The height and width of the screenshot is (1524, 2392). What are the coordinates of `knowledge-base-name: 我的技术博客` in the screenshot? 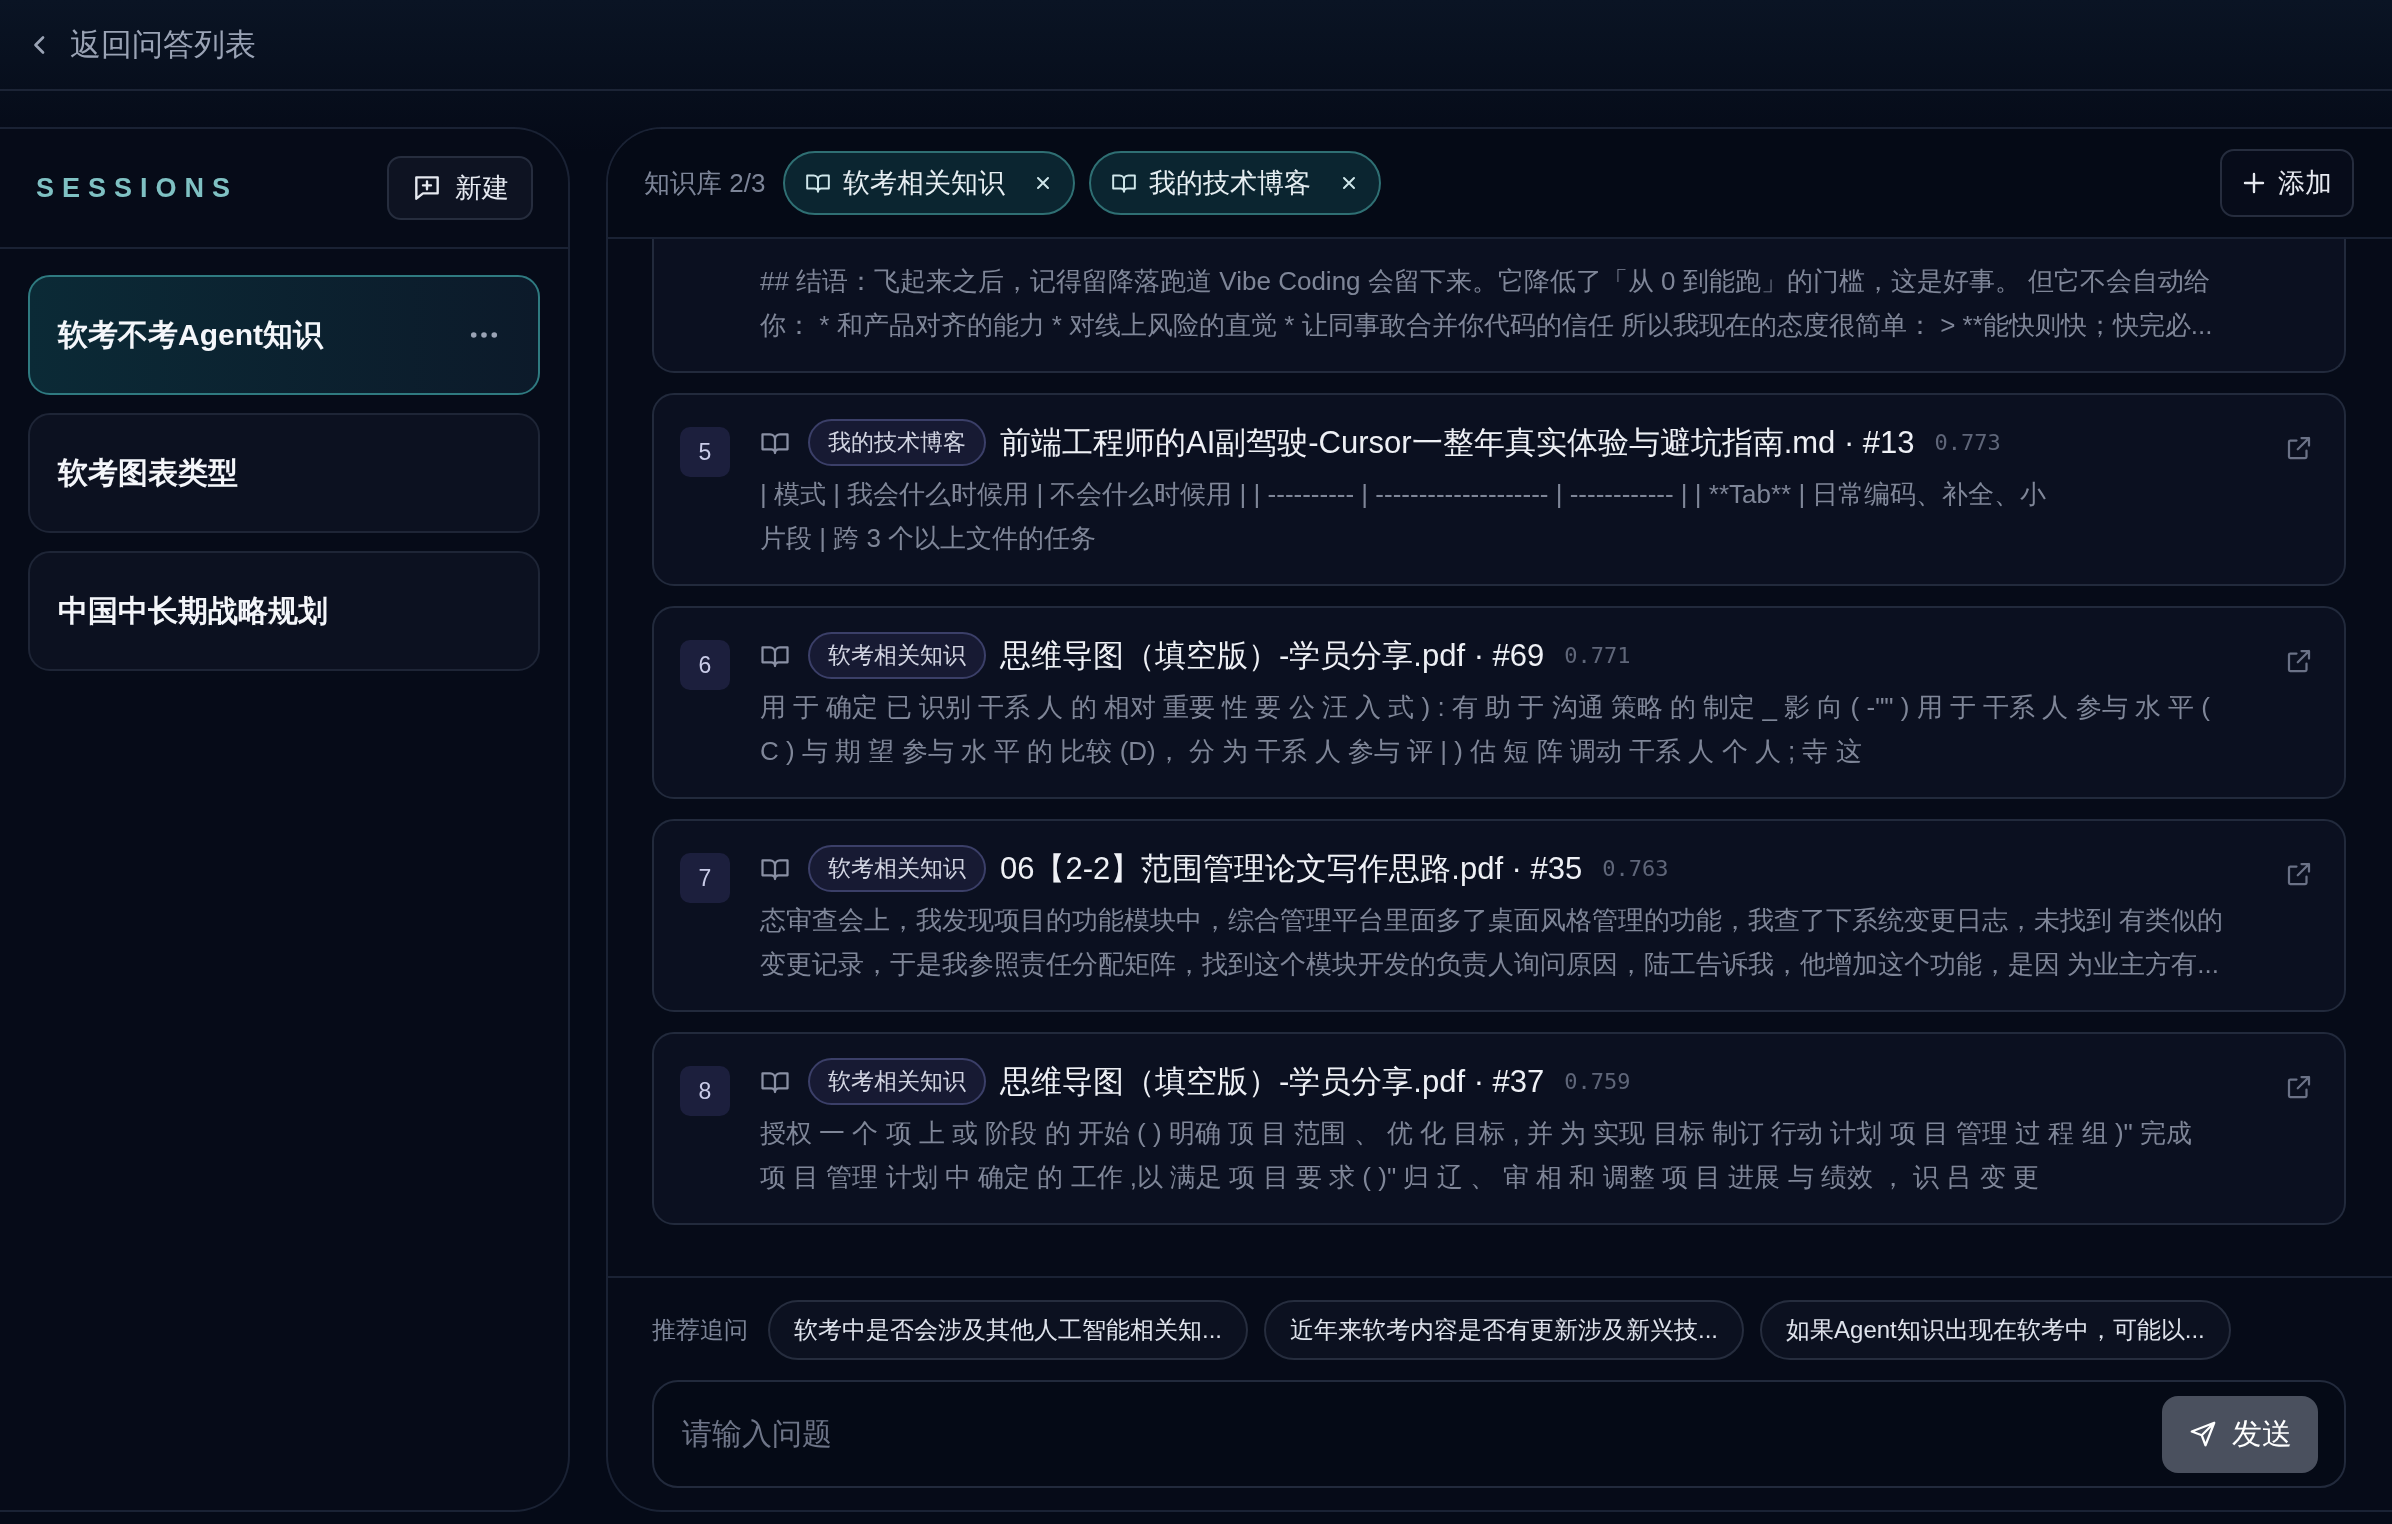 It's located at (1230, 183).